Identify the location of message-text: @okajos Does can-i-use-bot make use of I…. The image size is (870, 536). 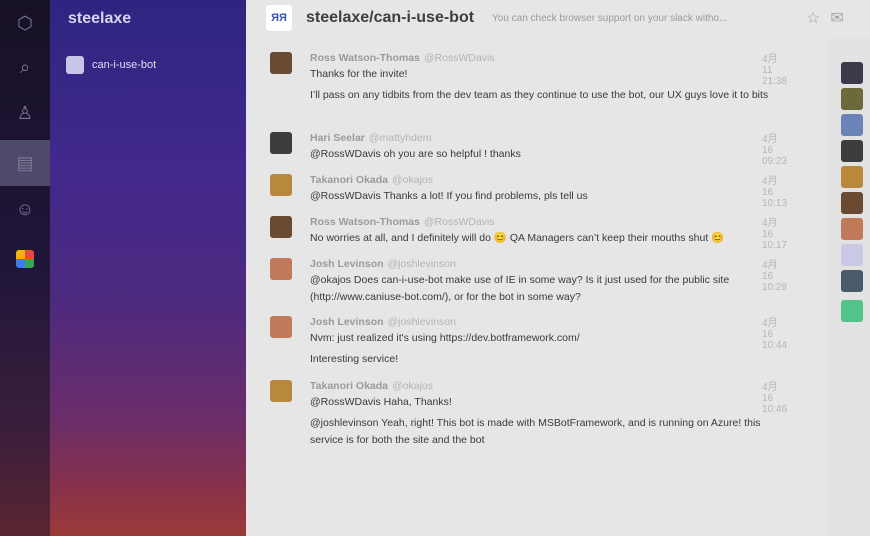
(520, 288).